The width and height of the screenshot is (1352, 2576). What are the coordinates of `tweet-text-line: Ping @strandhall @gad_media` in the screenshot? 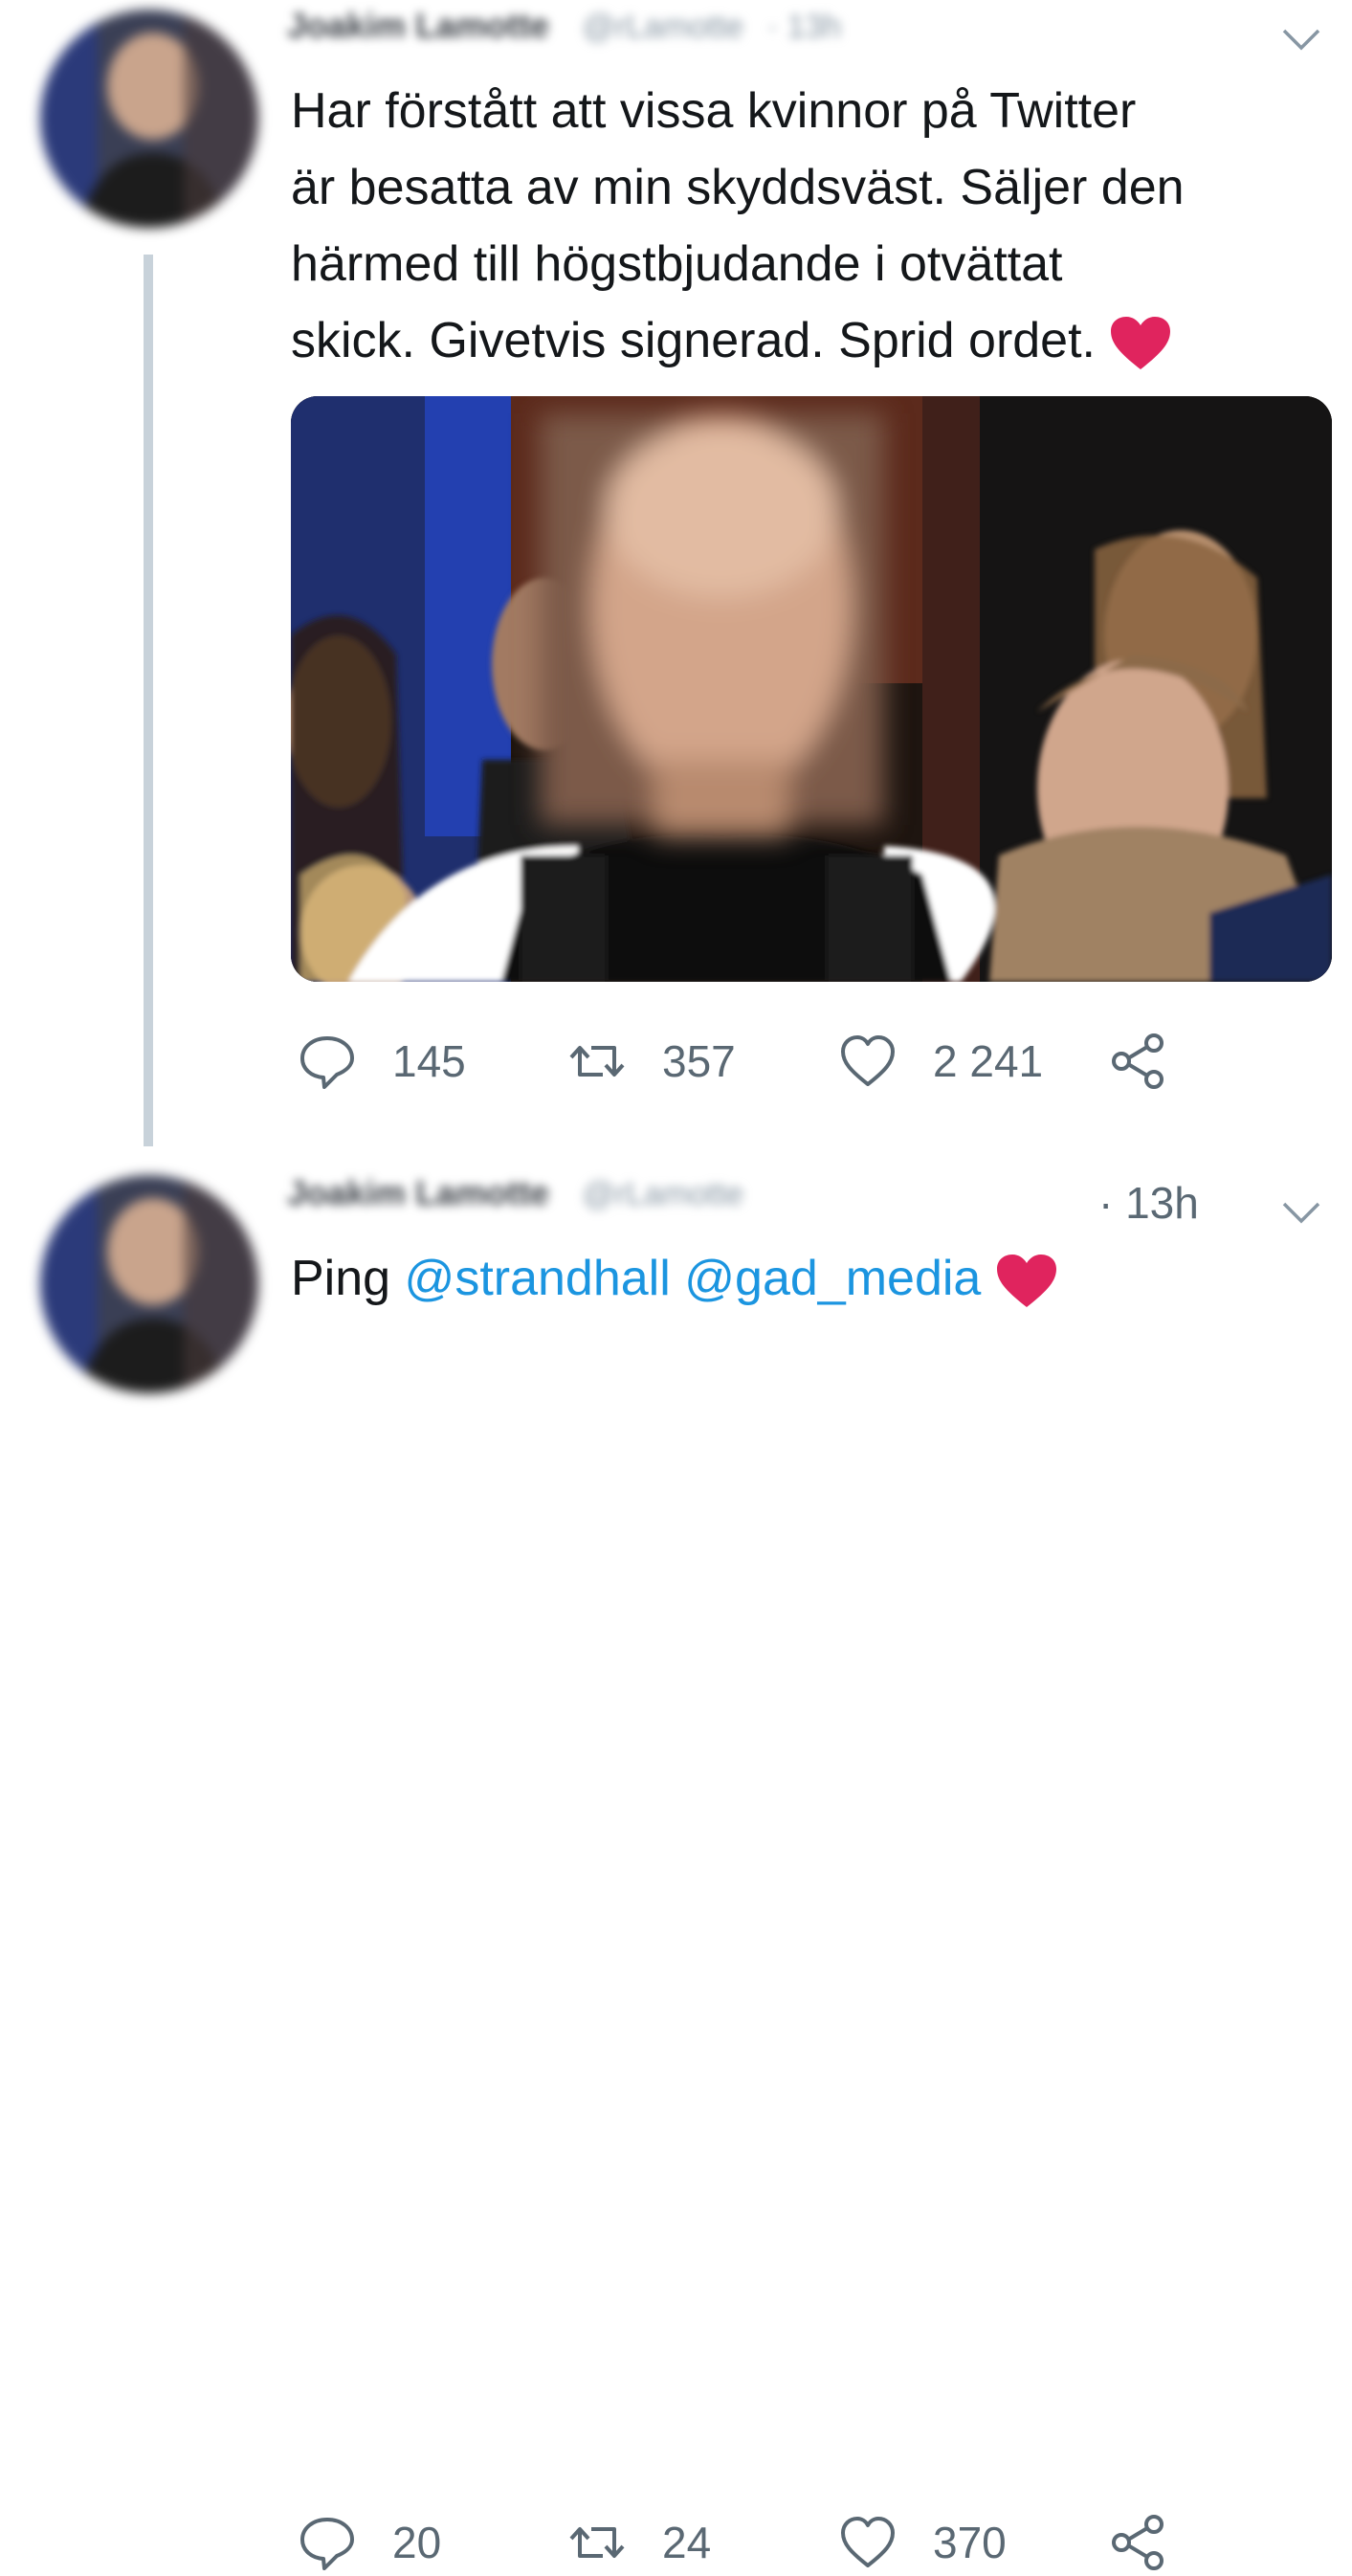 It's located at (817, 1278).